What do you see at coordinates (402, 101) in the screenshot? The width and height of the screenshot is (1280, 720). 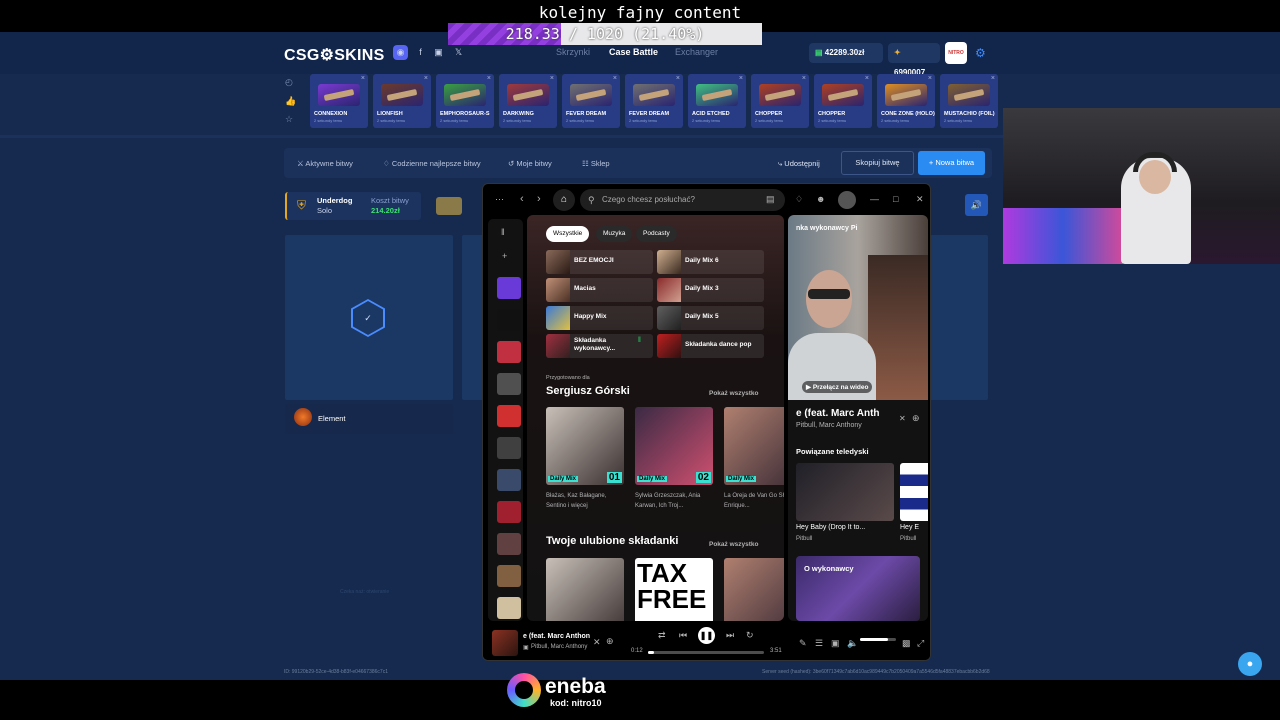 I see `case-card: LIONFISH 2 sekundy temu ×` at bounding box center [402, 101].